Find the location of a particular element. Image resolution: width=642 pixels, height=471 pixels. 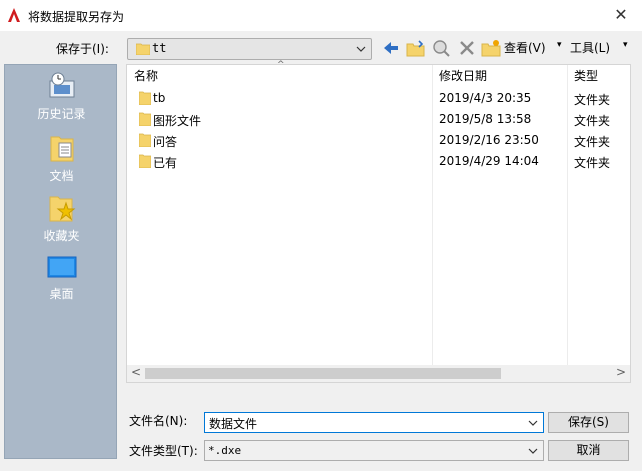

back-arrow-icon is located at coordinates (391, 48).